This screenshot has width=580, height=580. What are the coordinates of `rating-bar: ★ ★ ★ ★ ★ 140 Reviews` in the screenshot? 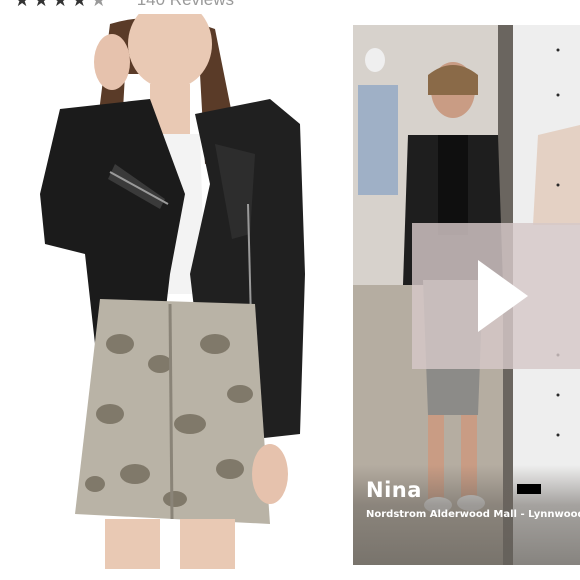 It's located at (124, 5).